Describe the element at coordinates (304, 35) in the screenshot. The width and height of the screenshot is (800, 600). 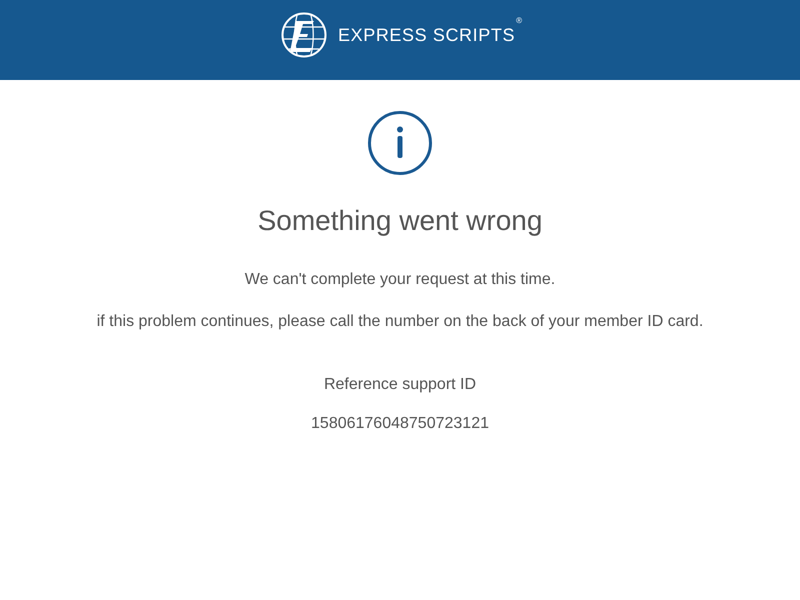
I see `globe-logo-icon` at that location.